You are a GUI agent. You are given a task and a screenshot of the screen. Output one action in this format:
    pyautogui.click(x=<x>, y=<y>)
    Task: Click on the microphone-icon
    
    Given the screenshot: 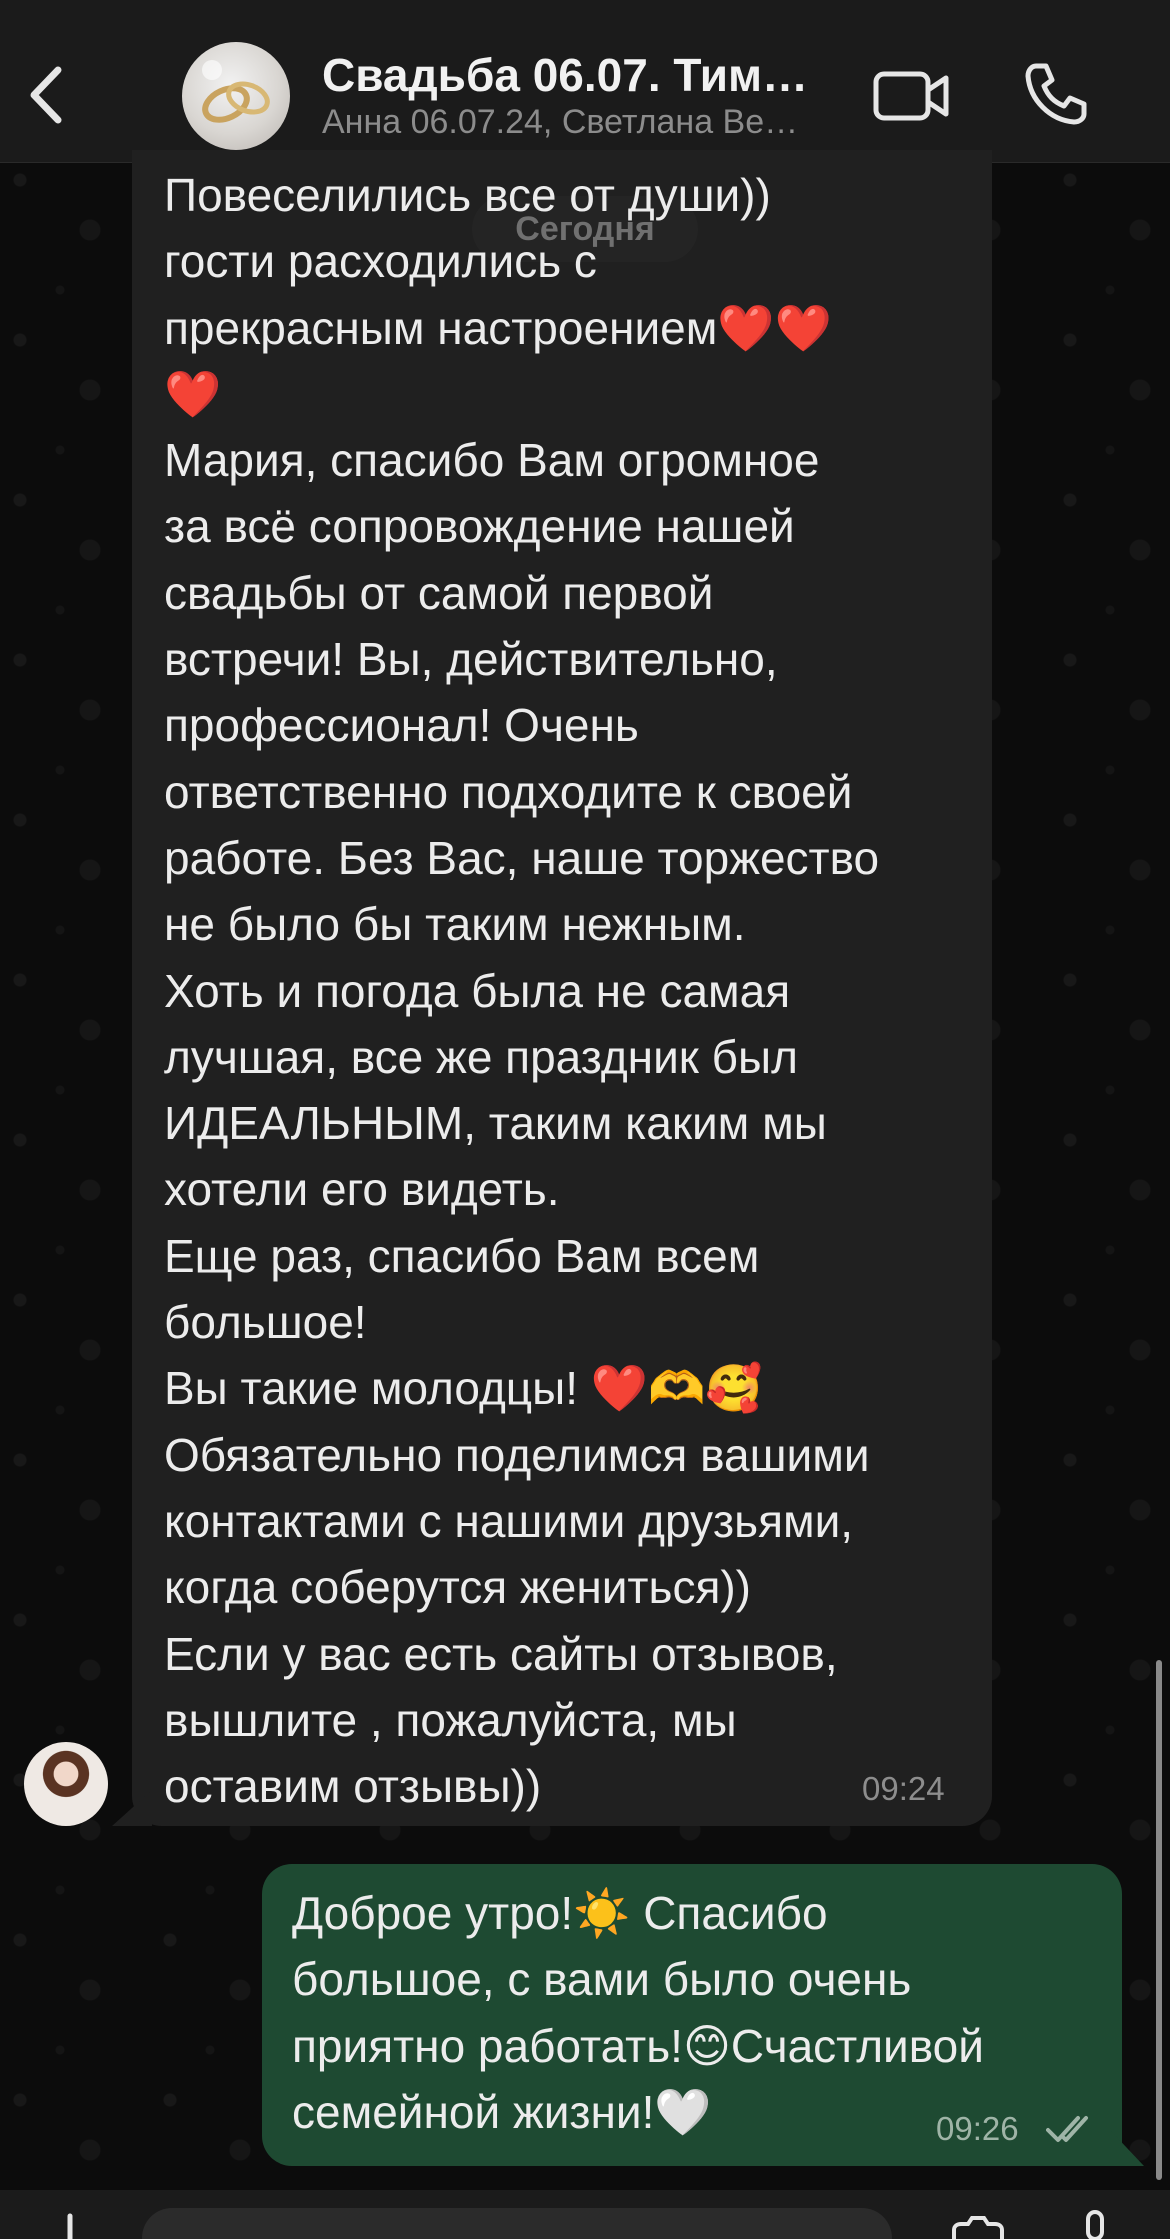 What is the action you would take?
    pyautogui.click(x=1095, y=2224)
    